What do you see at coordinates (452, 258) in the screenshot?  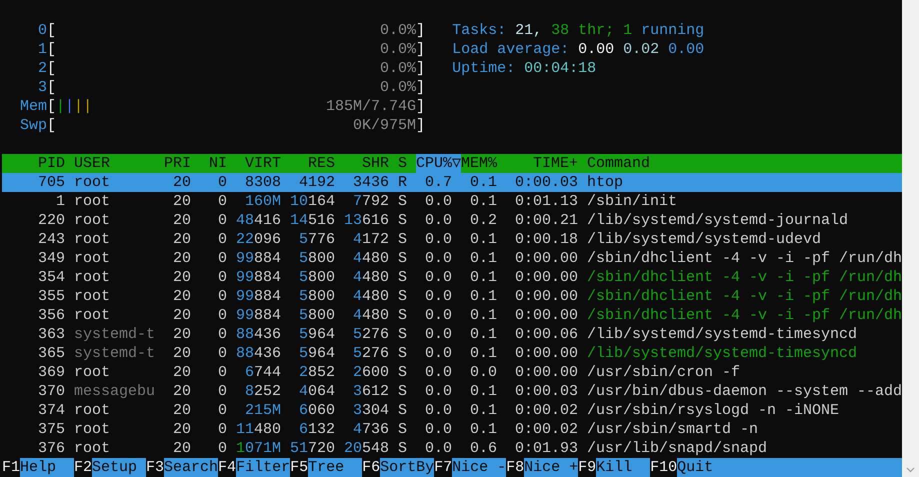 I see `process-row: 349 root 20 0 99884 5800 4480 S 0.0 0.1 0:00.00 /sbin/dhclient -4 -v -i -pf /run/dh` at bounding box center [452, 258].